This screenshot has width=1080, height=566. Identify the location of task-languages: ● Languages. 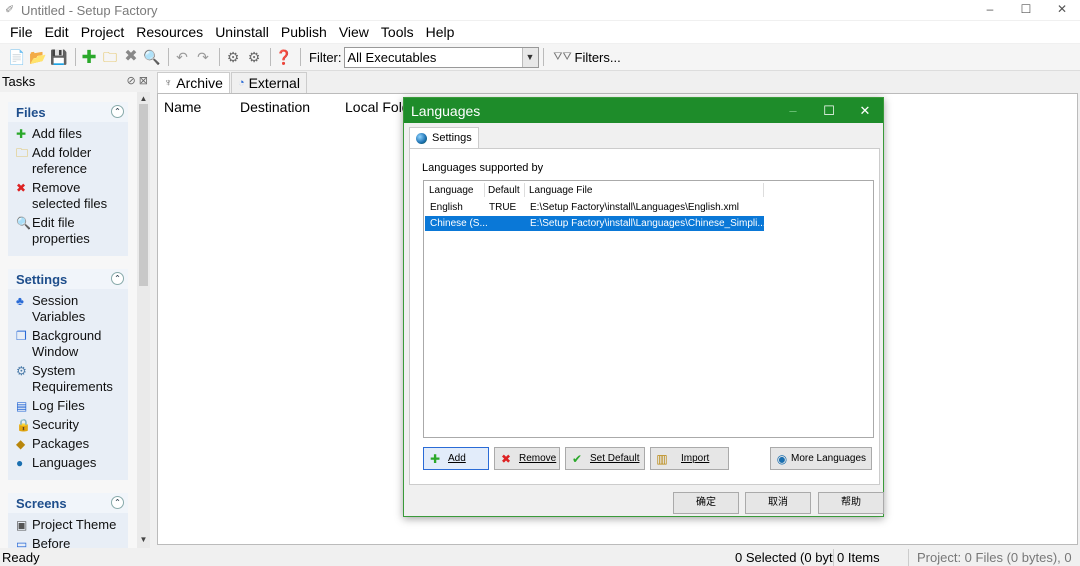
(68, 463).